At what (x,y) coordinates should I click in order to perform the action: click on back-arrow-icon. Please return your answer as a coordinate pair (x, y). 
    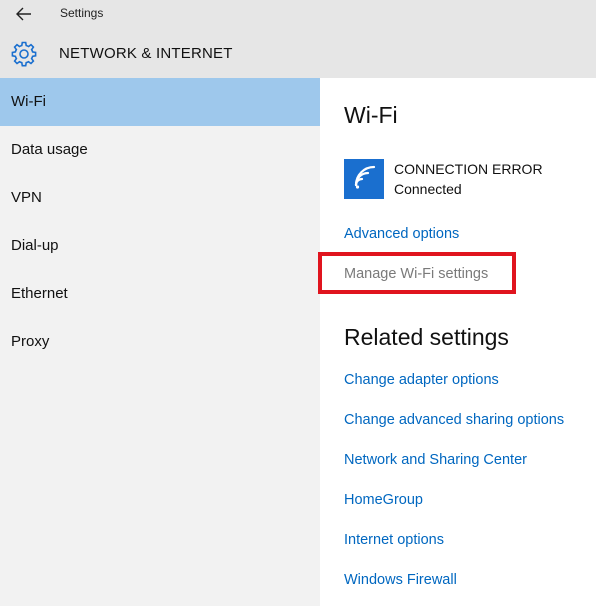
    Looking at the image, I should click on (23, 14).